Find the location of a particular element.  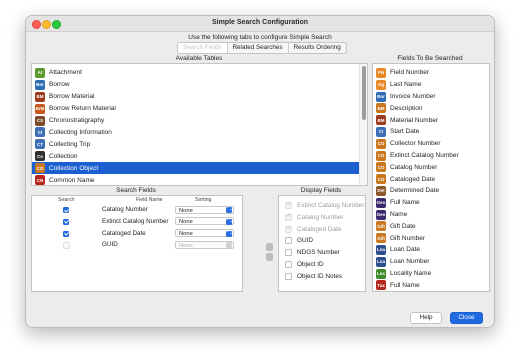

searched-field-item: CO Cataloged Date is located at coordinates (431, 179).